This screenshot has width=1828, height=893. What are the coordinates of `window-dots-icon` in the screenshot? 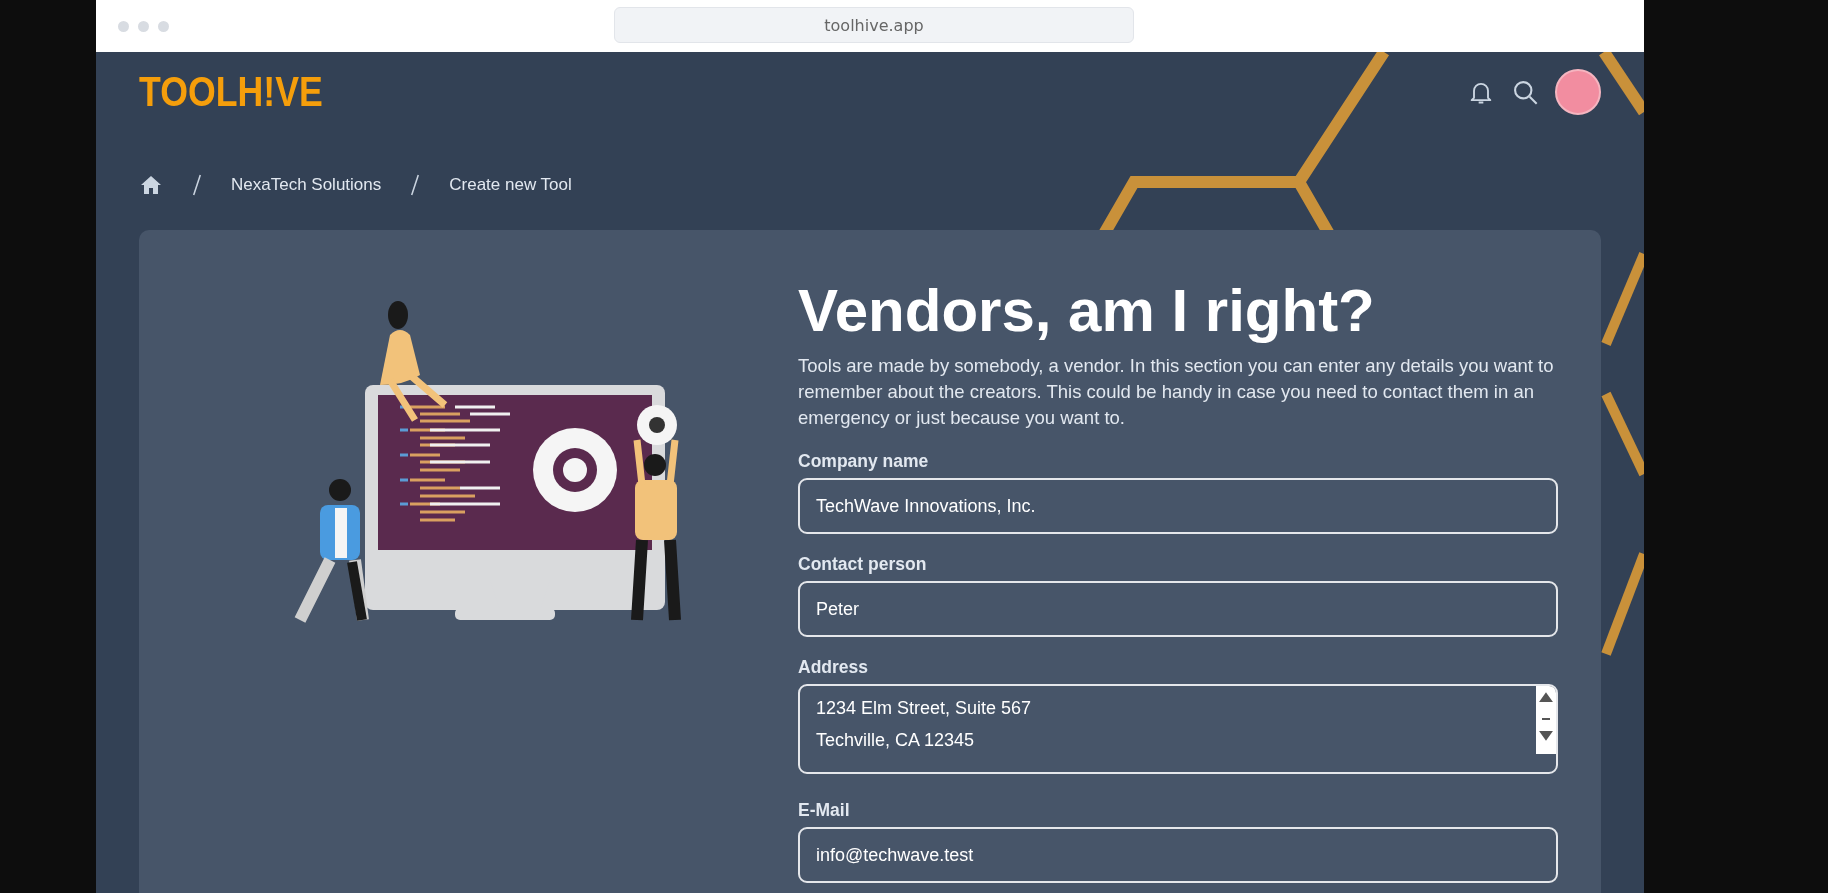 It's located at (143, 26).